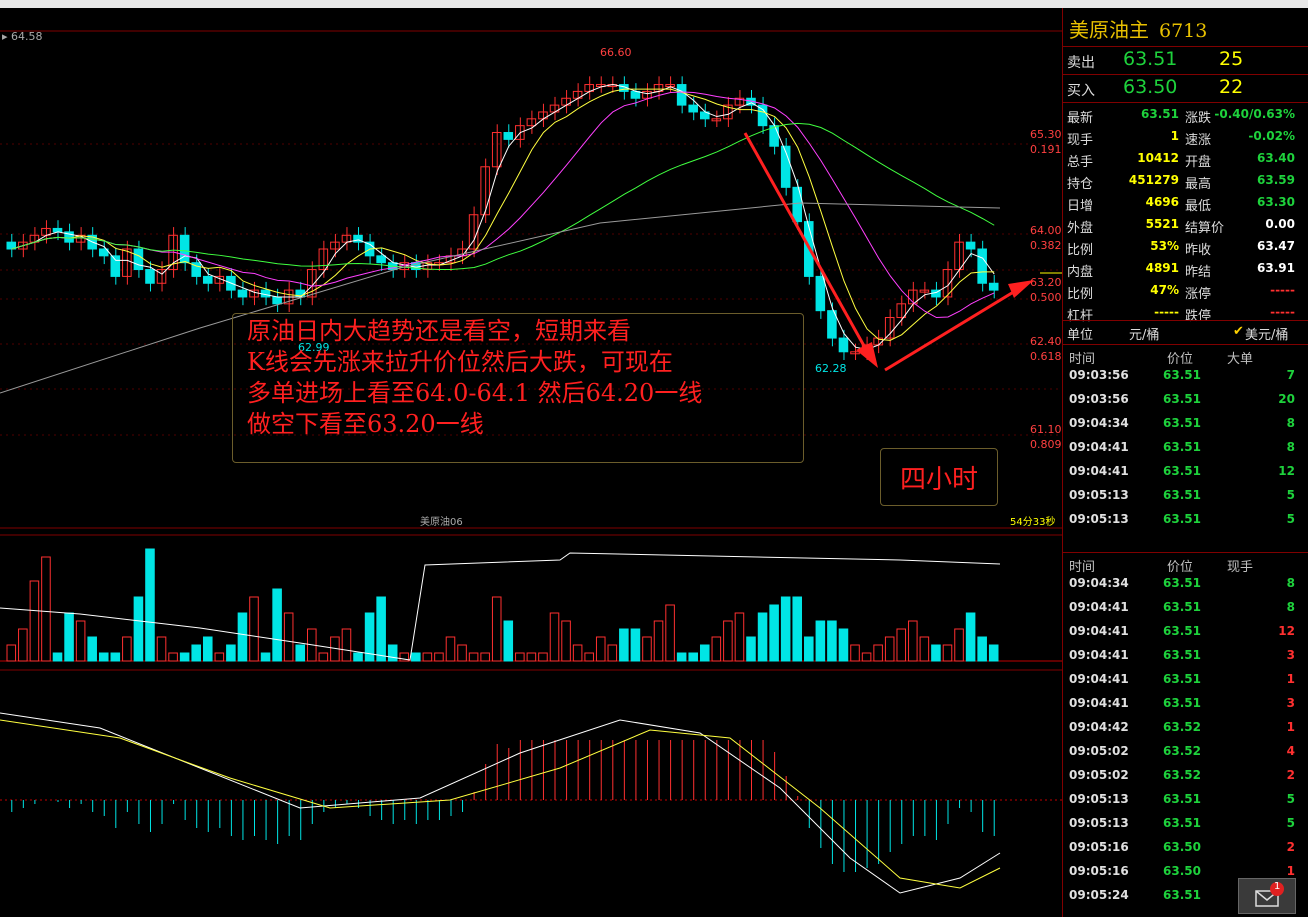 Image resolution: width=1308 pixels, height=917 pixels. What do you see at coordinates (1240, 359) in the screenshot?
I see `column-header: 大单` at bounding box center [1240, 359].